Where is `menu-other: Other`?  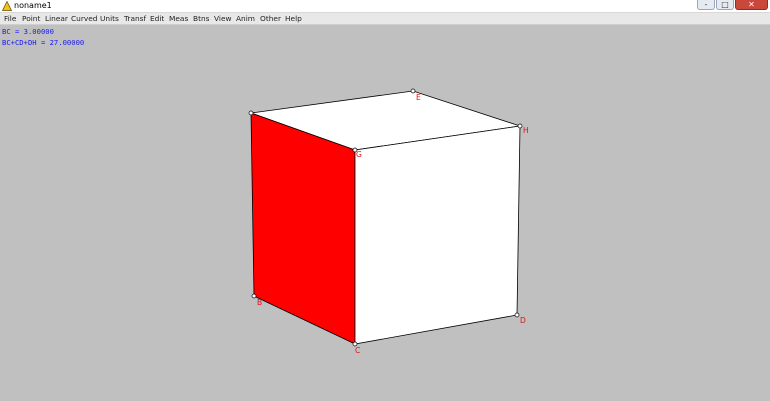 menu-other: Other is located at coordinates (270, 18).